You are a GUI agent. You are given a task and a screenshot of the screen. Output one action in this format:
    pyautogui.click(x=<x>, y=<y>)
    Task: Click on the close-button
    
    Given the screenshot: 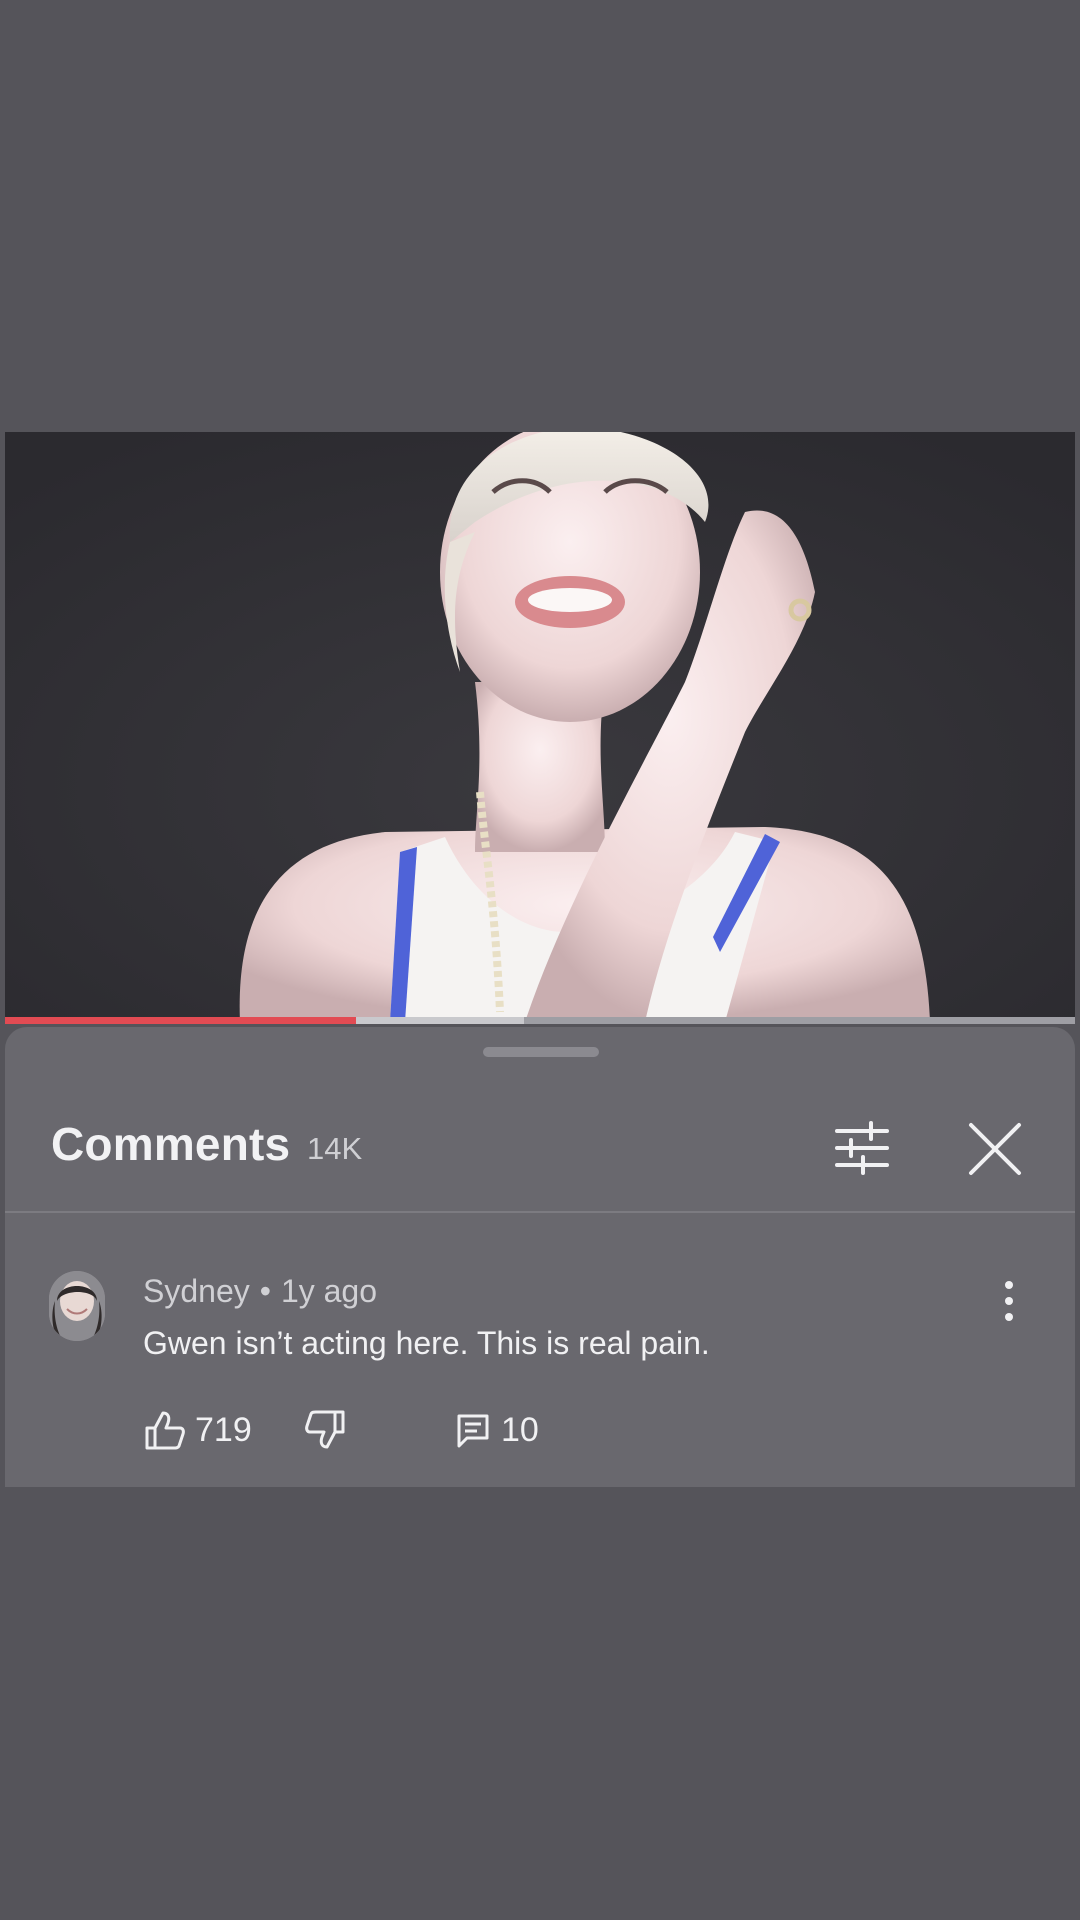 What is the action you would take?
    pyautogui.click(x=995, y=1149)
    